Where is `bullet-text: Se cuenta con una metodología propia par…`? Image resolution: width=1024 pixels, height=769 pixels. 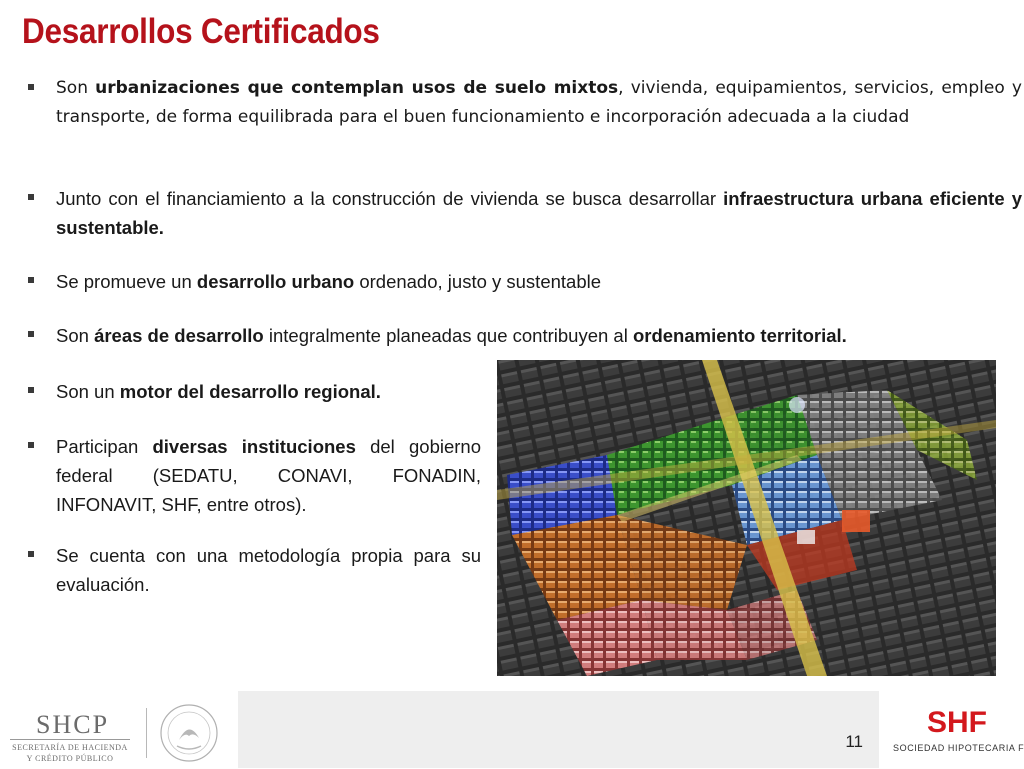
bullet-text: Se cuenta con una metodología propia par… is located at coordinates (268, 570).